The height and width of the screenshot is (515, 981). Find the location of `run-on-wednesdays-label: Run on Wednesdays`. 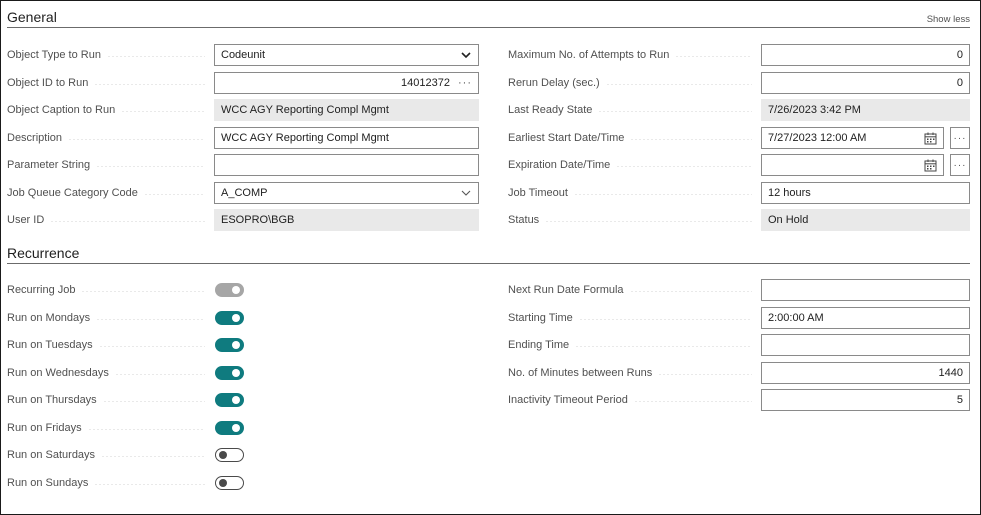

run-on-wednesdays-label: Run on Wednesdays is located at coordinates (110, 373).